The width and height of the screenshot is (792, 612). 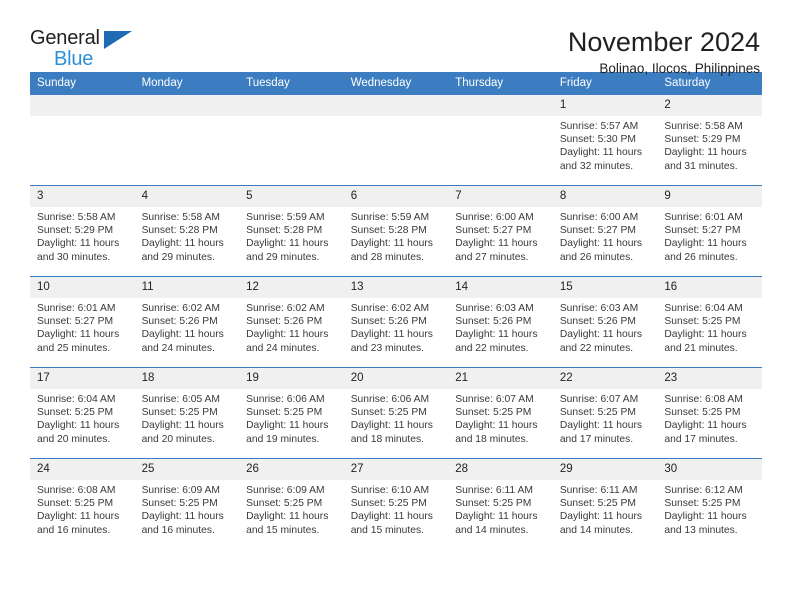 I want to click on sunset-text: Sunset: 5:28 PM, so click(x=388, y=231).